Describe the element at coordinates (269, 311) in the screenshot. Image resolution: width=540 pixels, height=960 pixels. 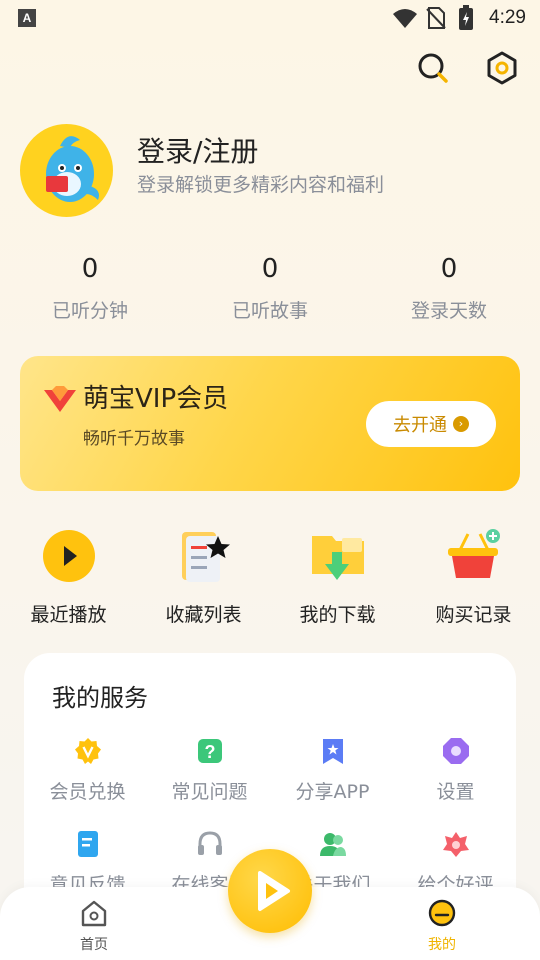
I see `stat-label: 已听故事` at that location.